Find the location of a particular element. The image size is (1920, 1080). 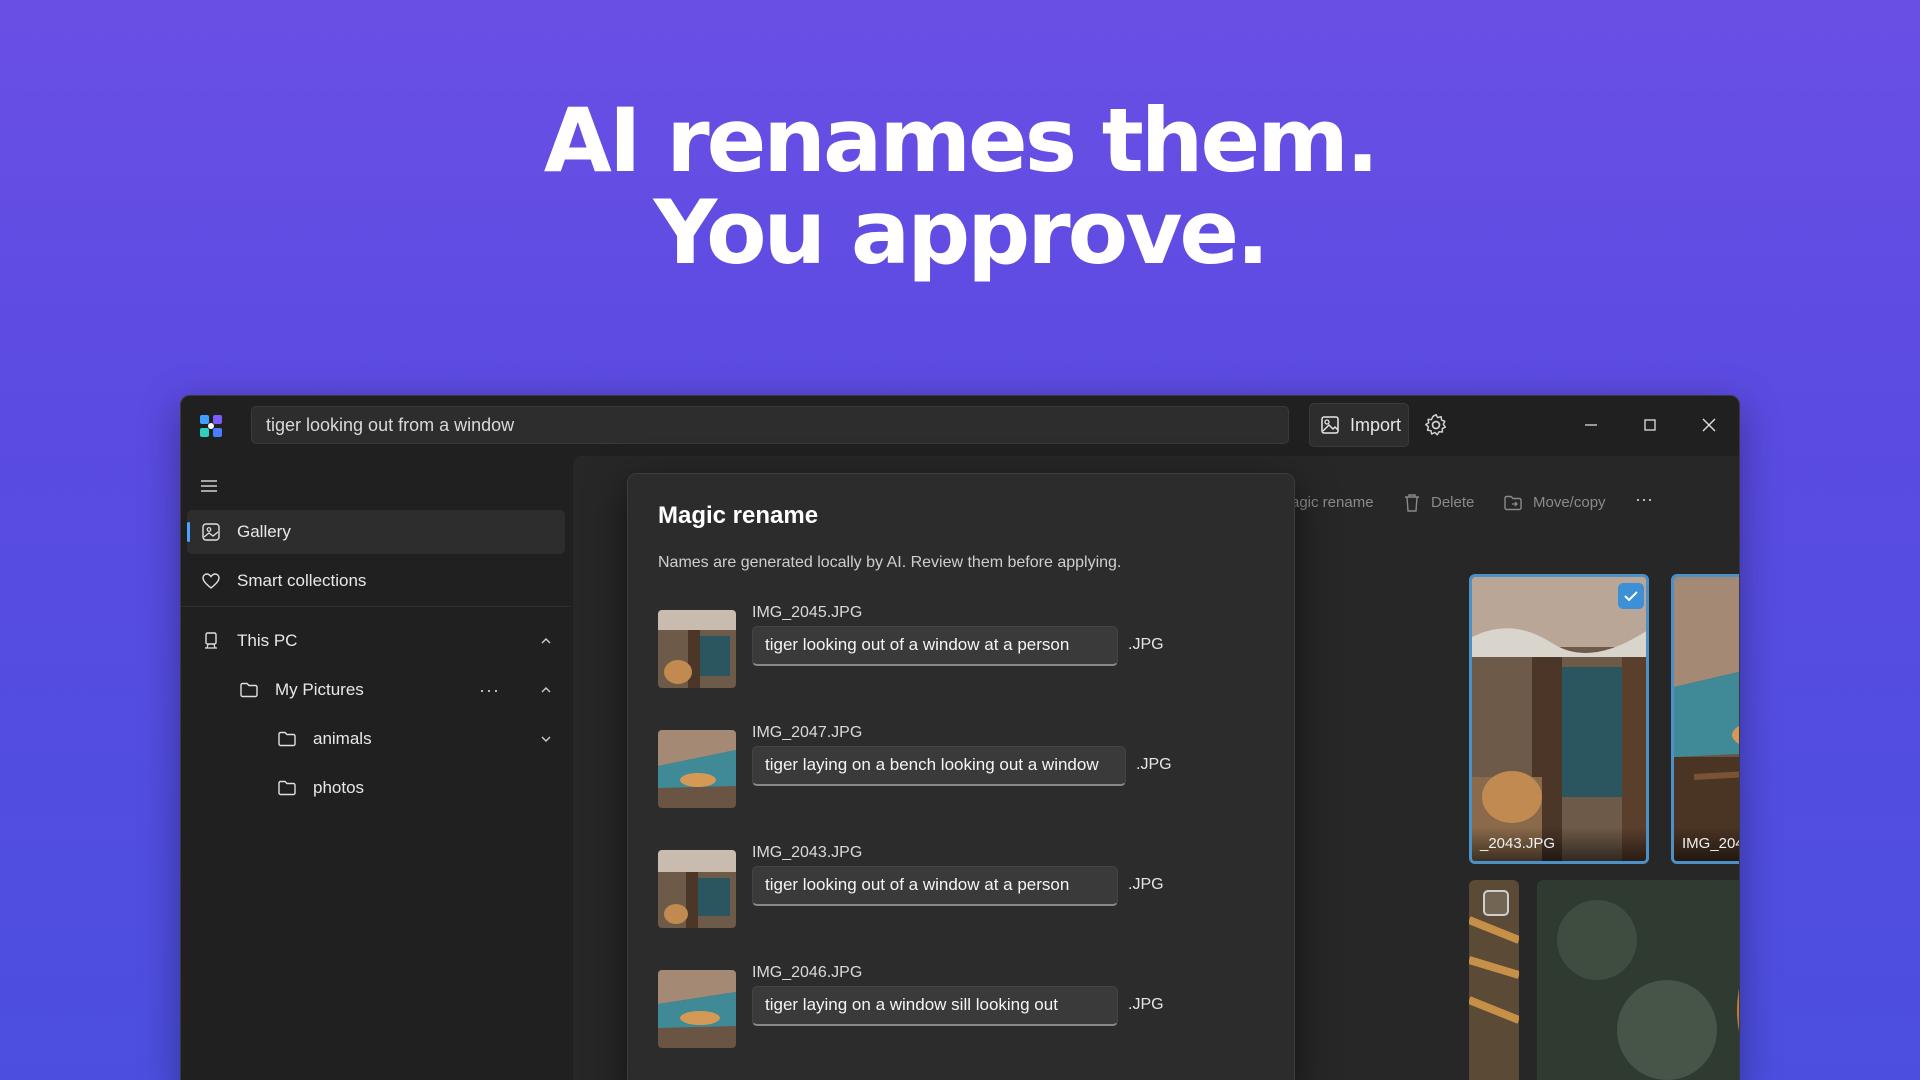

sidebar-item-this-pc: This PC is located at coordinates (376, 641).